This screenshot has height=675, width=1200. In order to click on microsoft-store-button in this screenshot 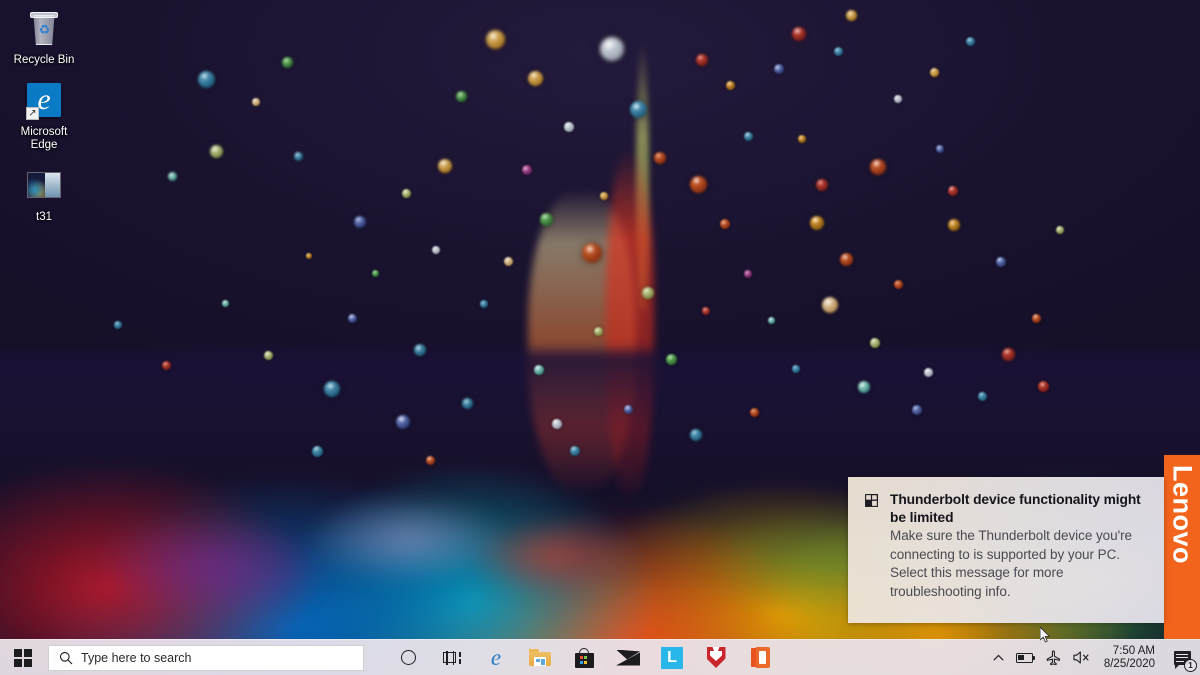, I will do `click(584, 657)`.